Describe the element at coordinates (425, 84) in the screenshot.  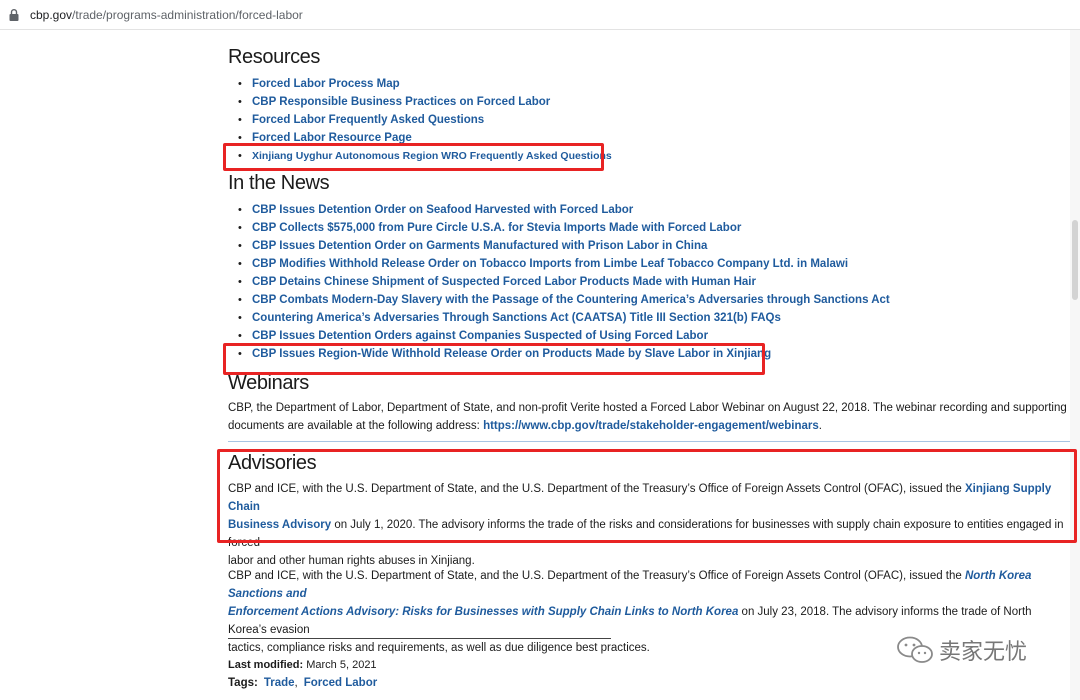
I see `list-item: Forced Labor Process Map` at that location.